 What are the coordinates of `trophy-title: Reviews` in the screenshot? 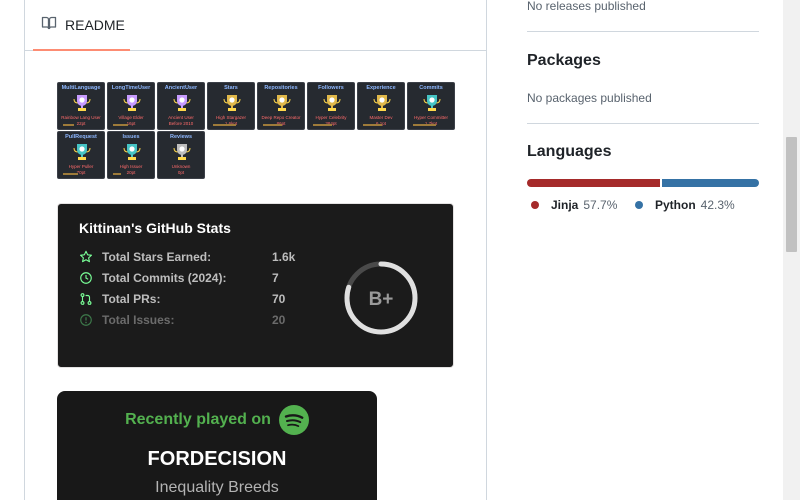 It's located at (180, 137).